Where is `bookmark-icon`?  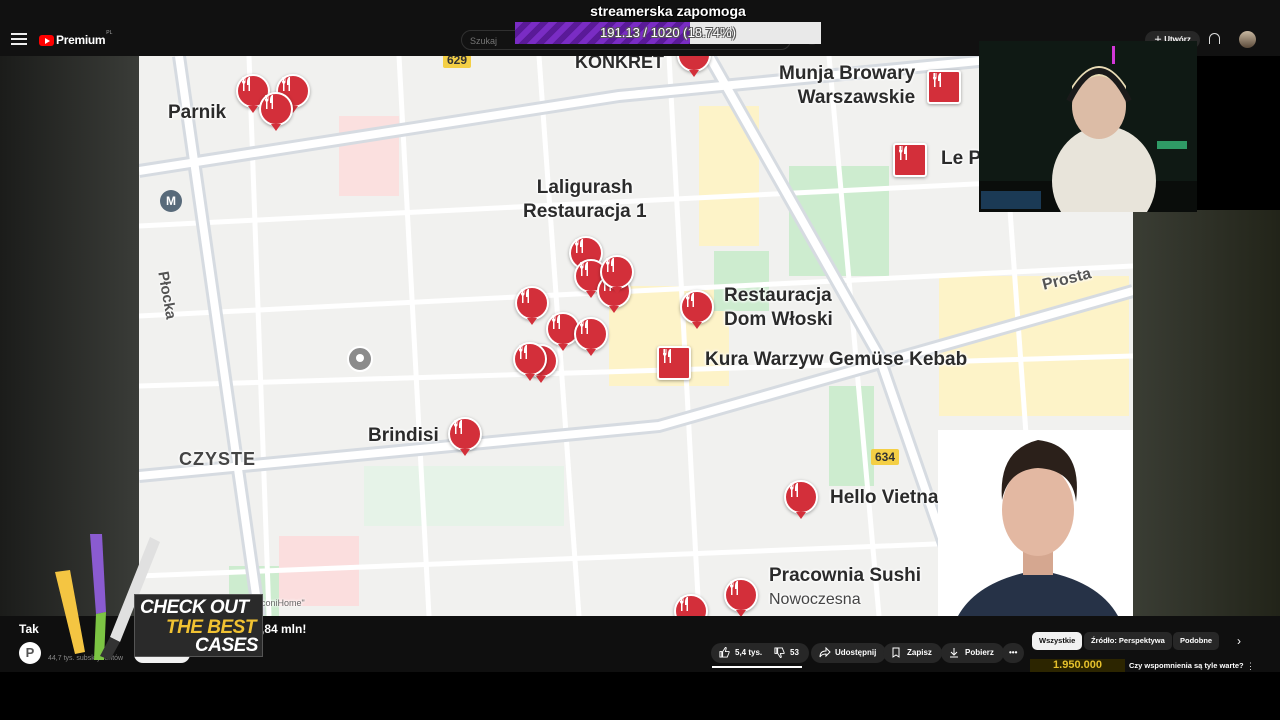
bookmark-icon is located at coordinates (896, 652).